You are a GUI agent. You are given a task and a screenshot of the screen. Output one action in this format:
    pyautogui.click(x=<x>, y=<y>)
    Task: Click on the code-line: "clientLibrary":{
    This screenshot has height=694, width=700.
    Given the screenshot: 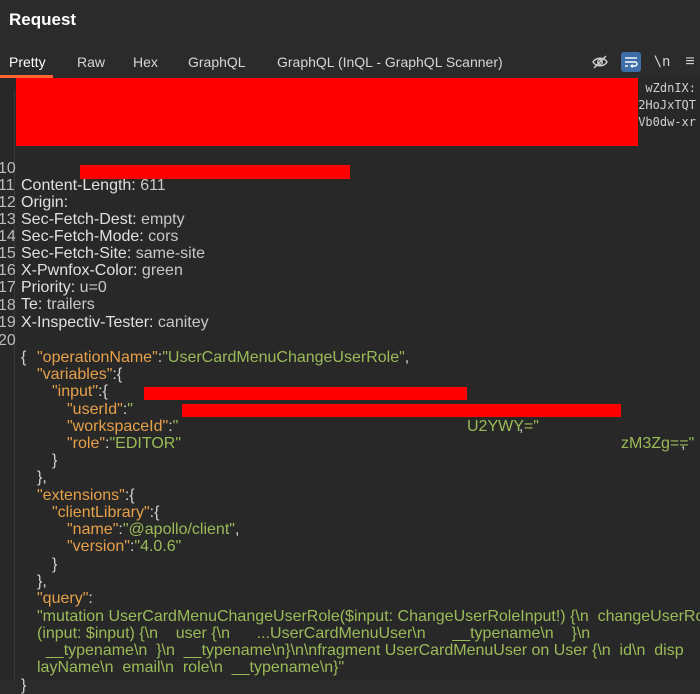 What is the action you would take?
    pyautogui.click(x=106, y=512)
    